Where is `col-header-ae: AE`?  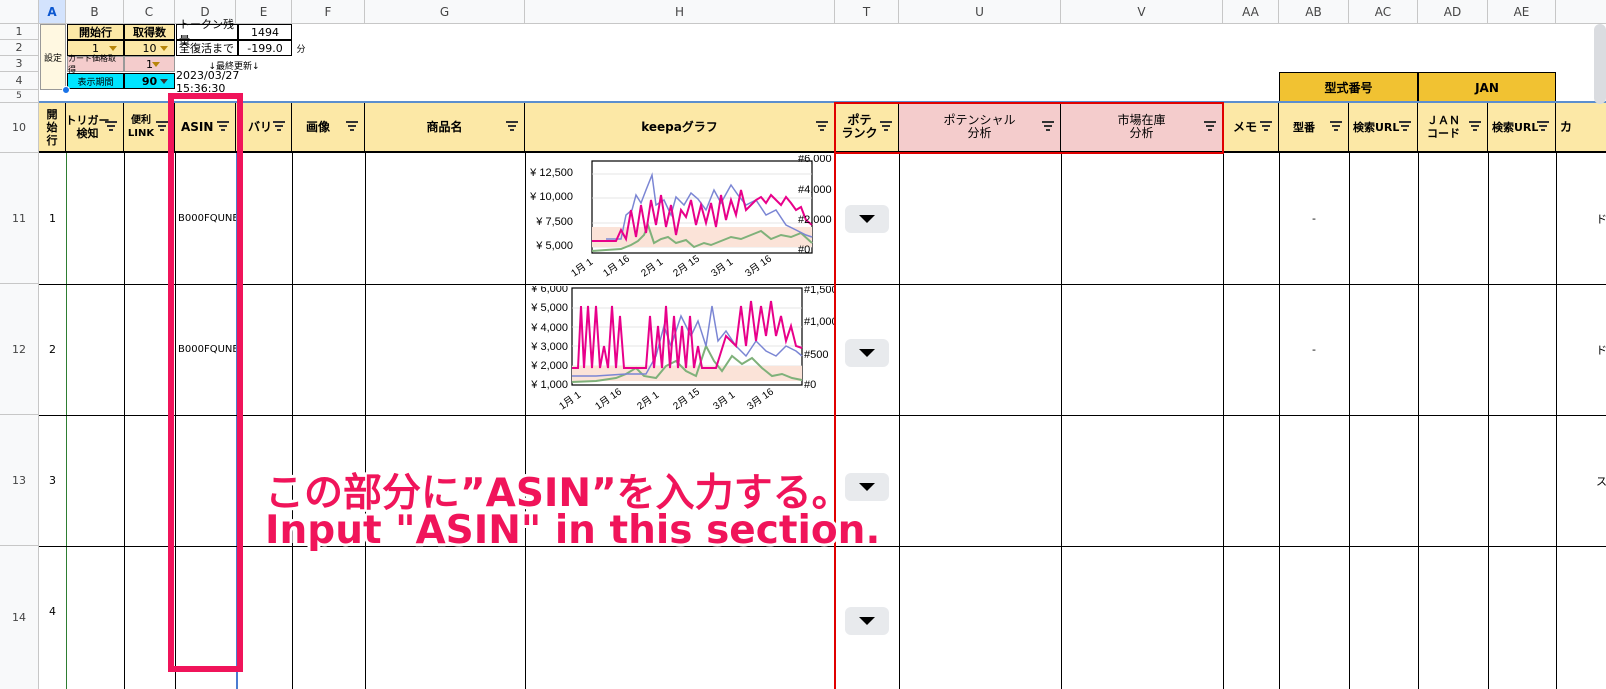
col-header-ae: AE is located at coordinates (1522, 12).